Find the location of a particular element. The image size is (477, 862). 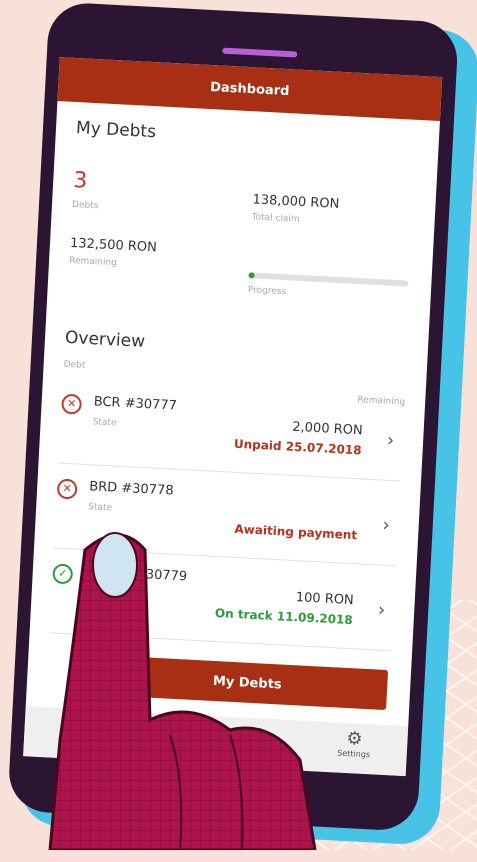

remaining-value: 132,500 RON is located at coordinates (113, 245).